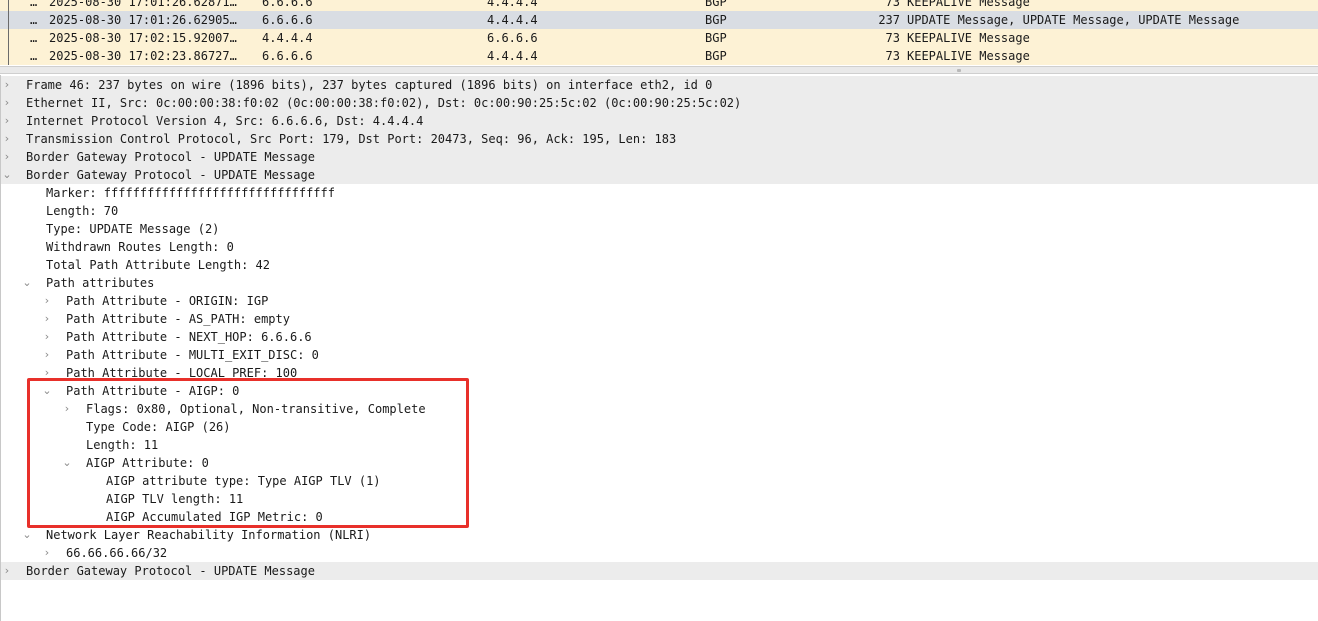  I want to click on tree-item-label: Length: 11, so click(122, 445).